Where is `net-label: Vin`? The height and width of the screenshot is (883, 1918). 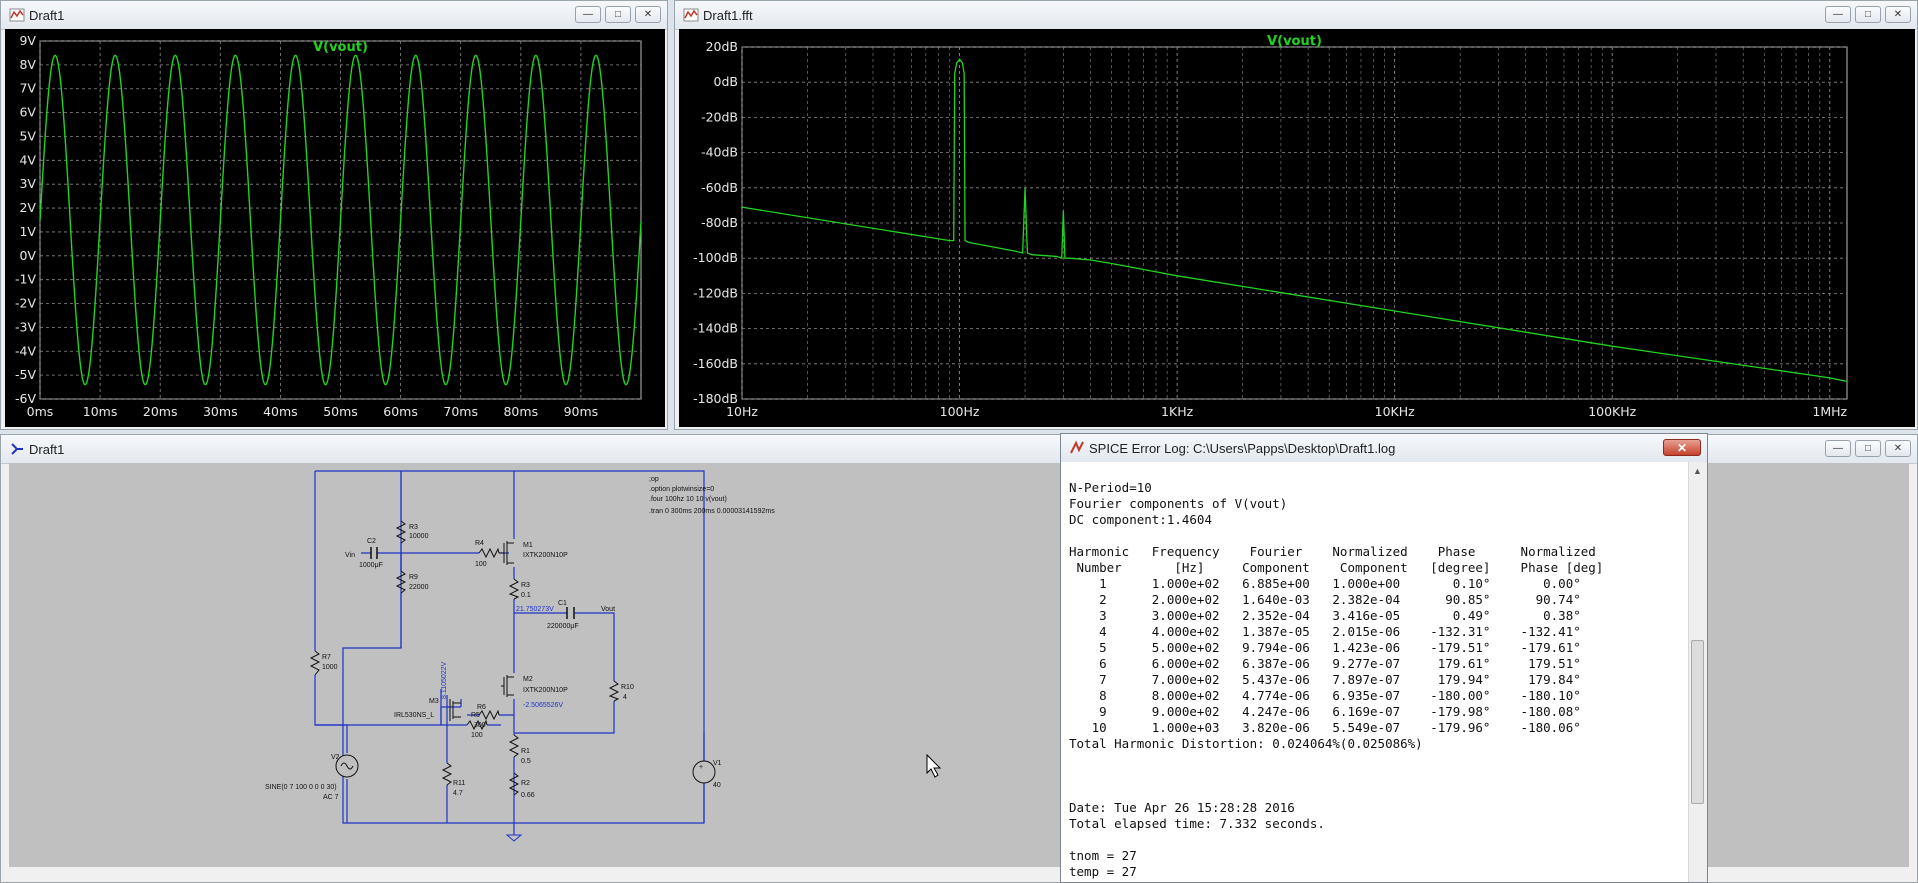 net-label: Vin is located at coordinates (350, 555).